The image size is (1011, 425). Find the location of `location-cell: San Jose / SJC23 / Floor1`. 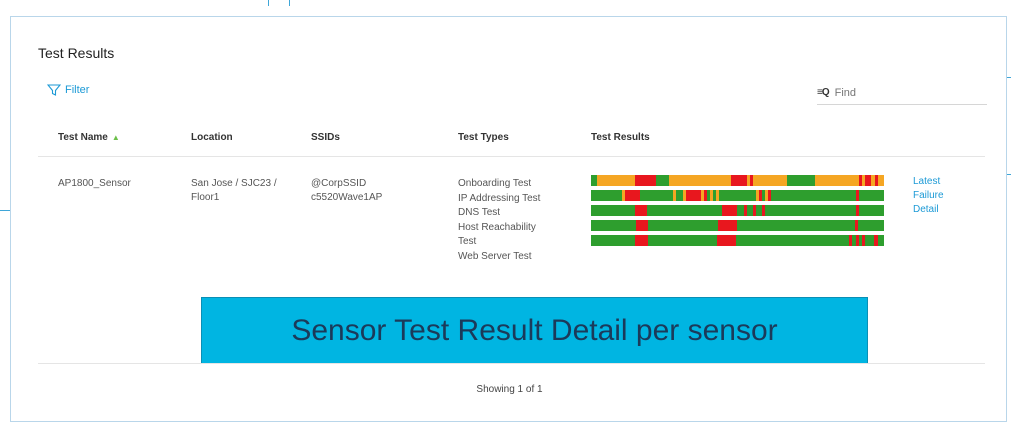

location-cell: San Jose / SJC23 / Floor1 is located at coordinates (246, 191).